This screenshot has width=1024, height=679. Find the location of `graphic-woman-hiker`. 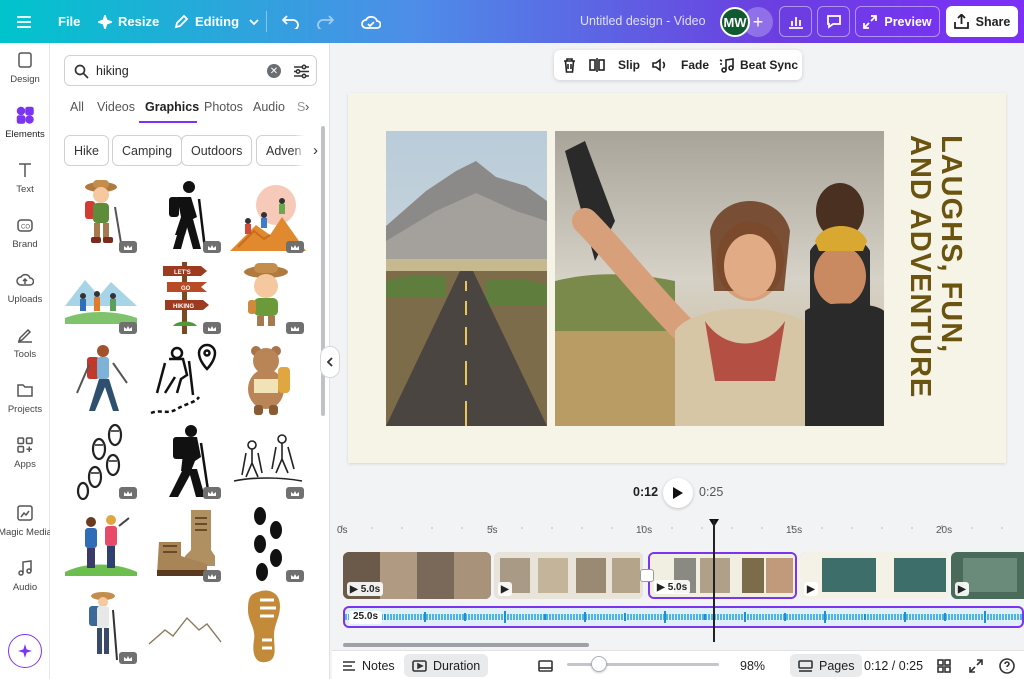

graphic-woman-hiker is located at coordinates (101, 627).